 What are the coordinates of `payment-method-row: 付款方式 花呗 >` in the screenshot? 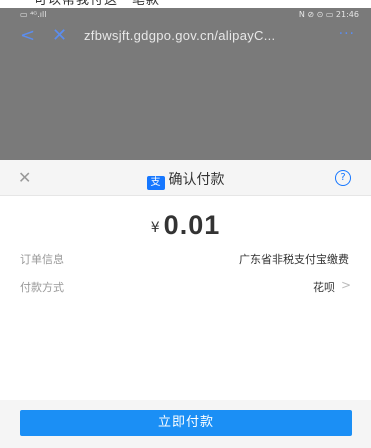 It's located at (185, 286).